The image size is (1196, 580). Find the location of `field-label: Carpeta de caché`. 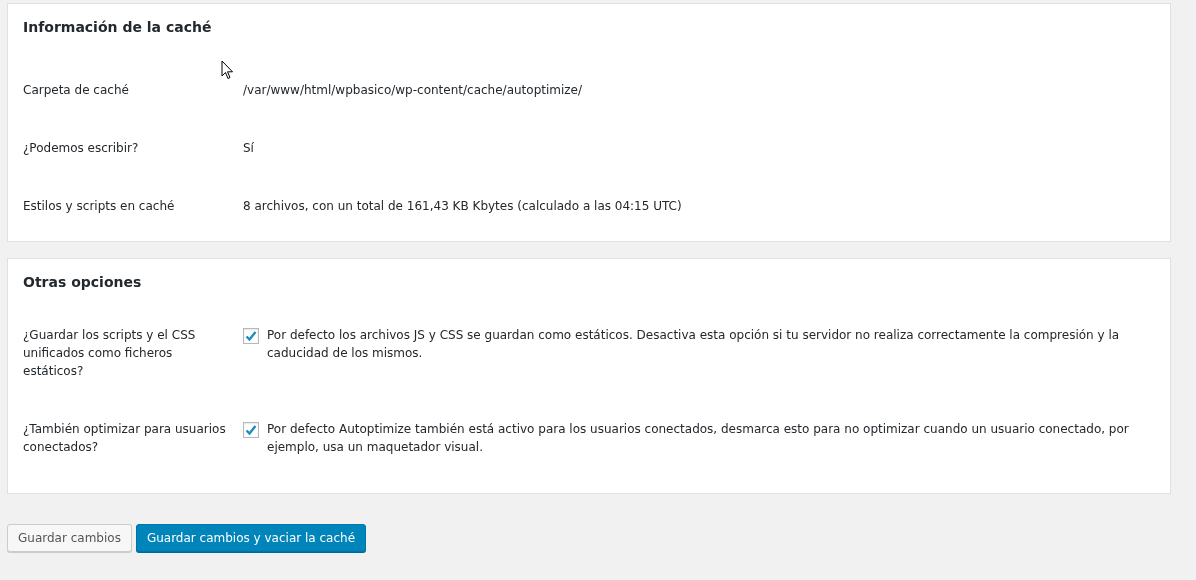

field-label: Carpeta de caché is located at coordinates (76, 90).